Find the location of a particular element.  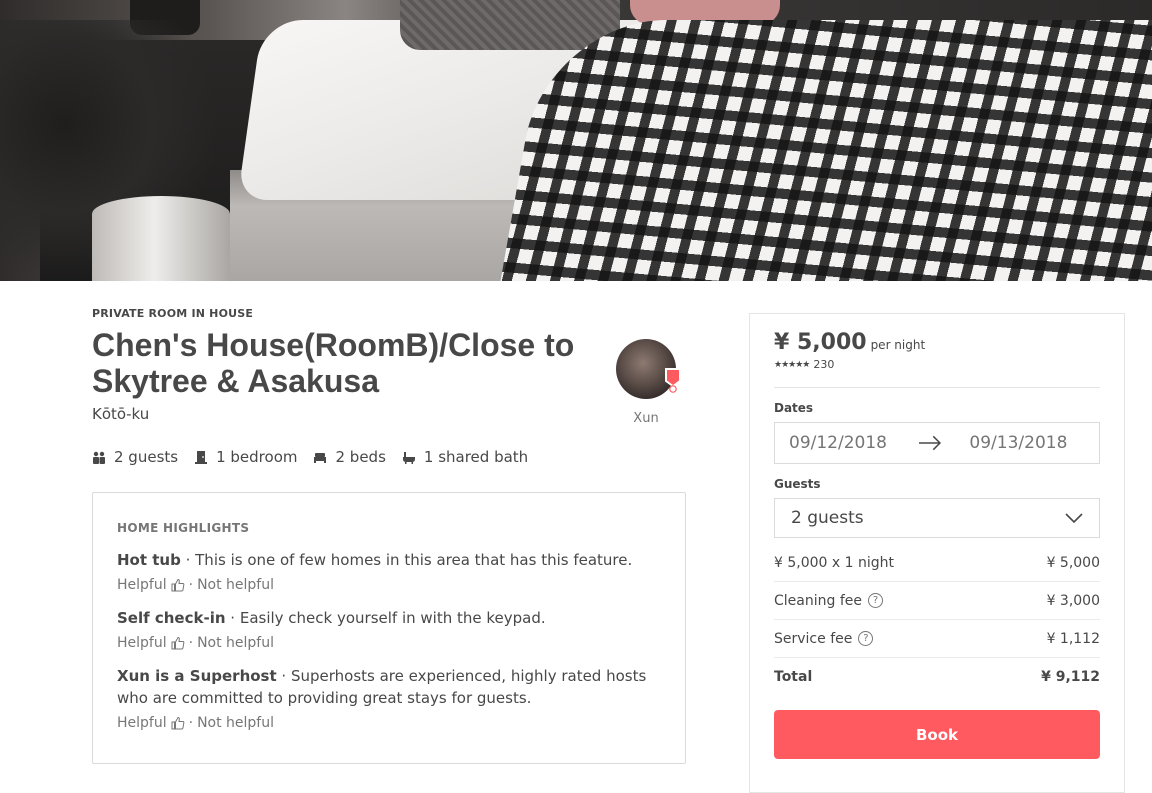

fee-label-wrap: Cleaning fee ? is located at coordinates (828, 601).